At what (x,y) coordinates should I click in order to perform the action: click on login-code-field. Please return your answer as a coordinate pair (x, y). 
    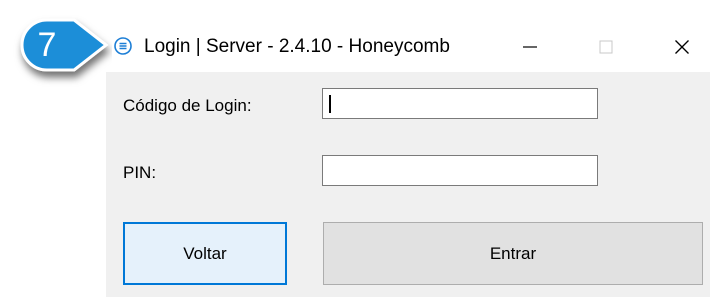
    Looking at the image, I should click on (460, 103).